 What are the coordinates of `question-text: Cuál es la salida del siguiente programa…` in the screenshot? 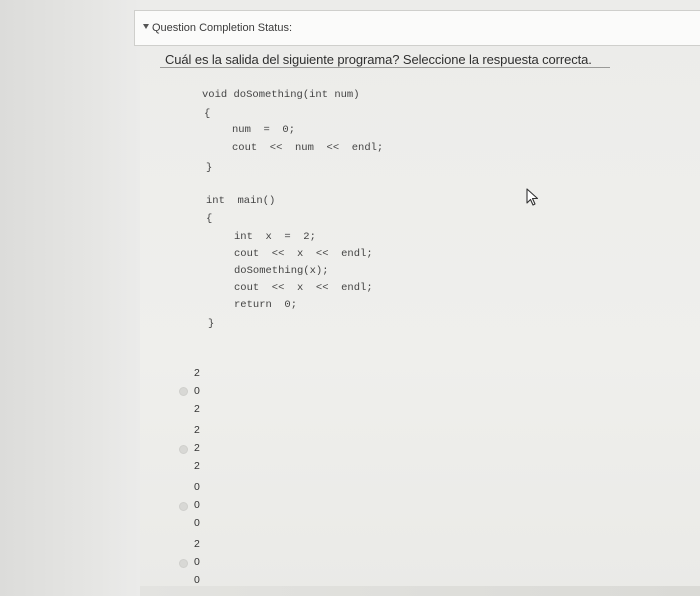 It's located at (378, 59).